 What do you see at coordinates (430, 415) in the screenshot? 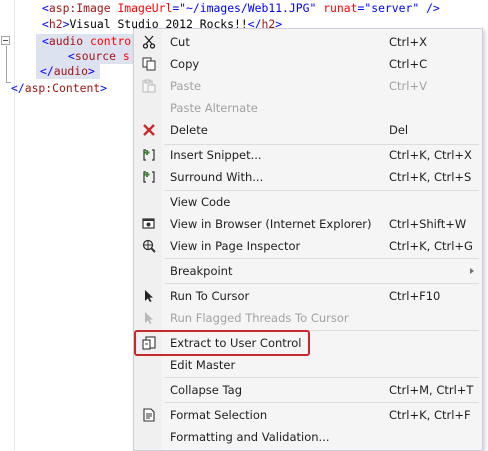
I see `menu-item-shortcut: Ctrl+K, Ctrl+F` at bounding box center [430, 415].